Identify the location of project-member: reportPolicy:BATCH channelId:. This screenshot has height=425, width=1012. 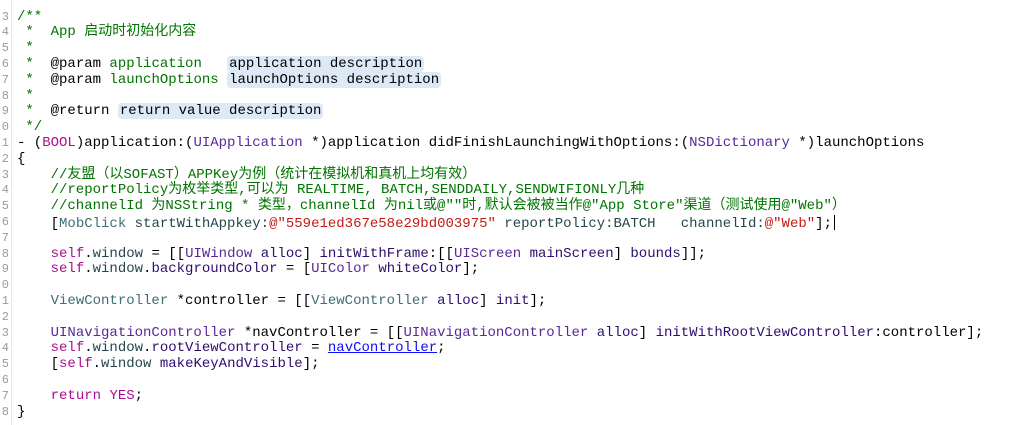
(630, 223).